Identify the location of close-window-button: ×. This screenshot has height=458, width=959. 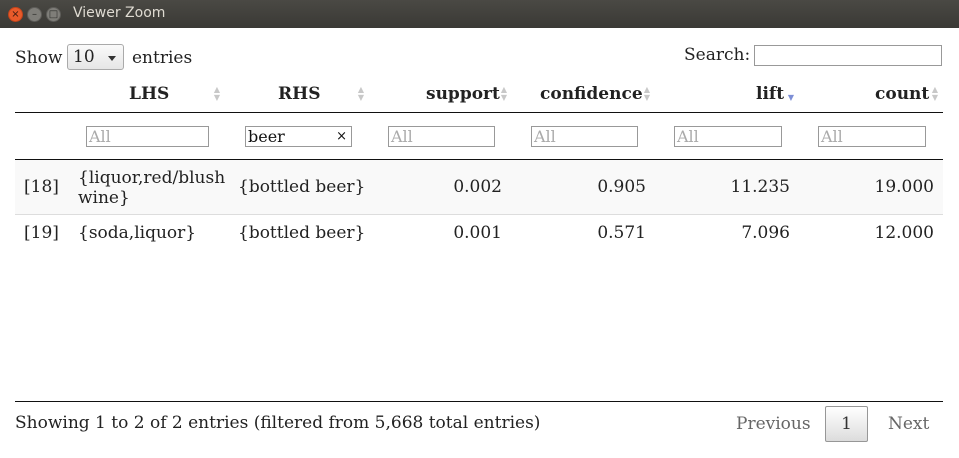
(15, 14).